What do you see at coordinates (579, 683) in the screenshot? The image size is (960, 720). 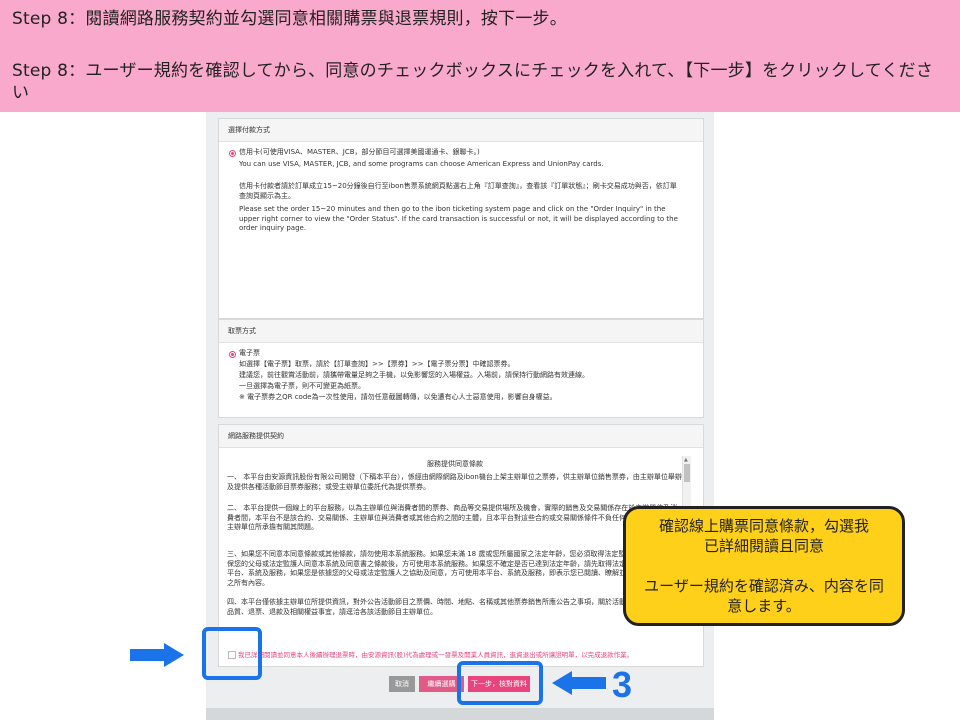 I see `arrow-left-icon` at bounding box center [579, 683].